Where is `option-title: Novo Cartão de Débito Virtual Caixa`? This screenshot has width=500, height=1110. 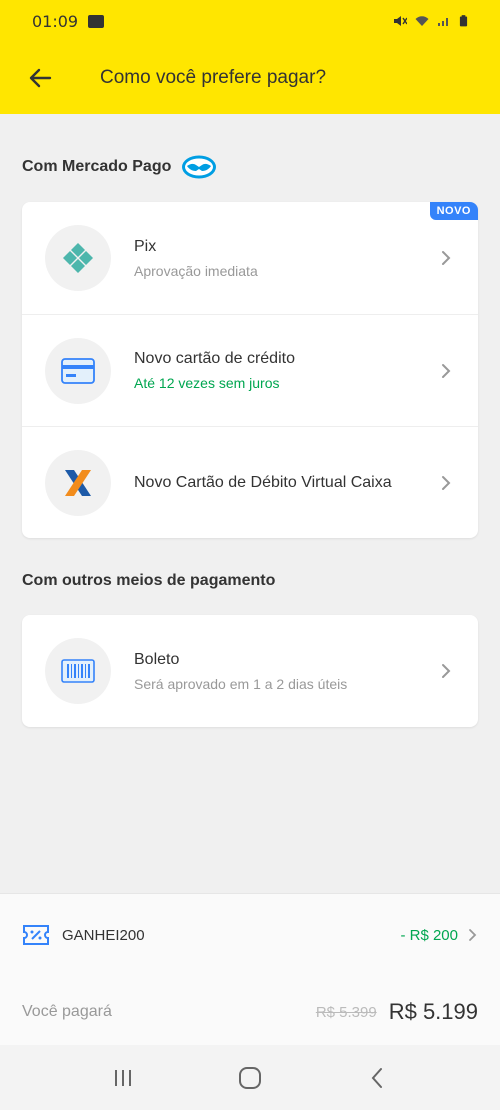 option-title: Novo Cartão de Débito Virtual Caixa is located at coordinates (263, 482).